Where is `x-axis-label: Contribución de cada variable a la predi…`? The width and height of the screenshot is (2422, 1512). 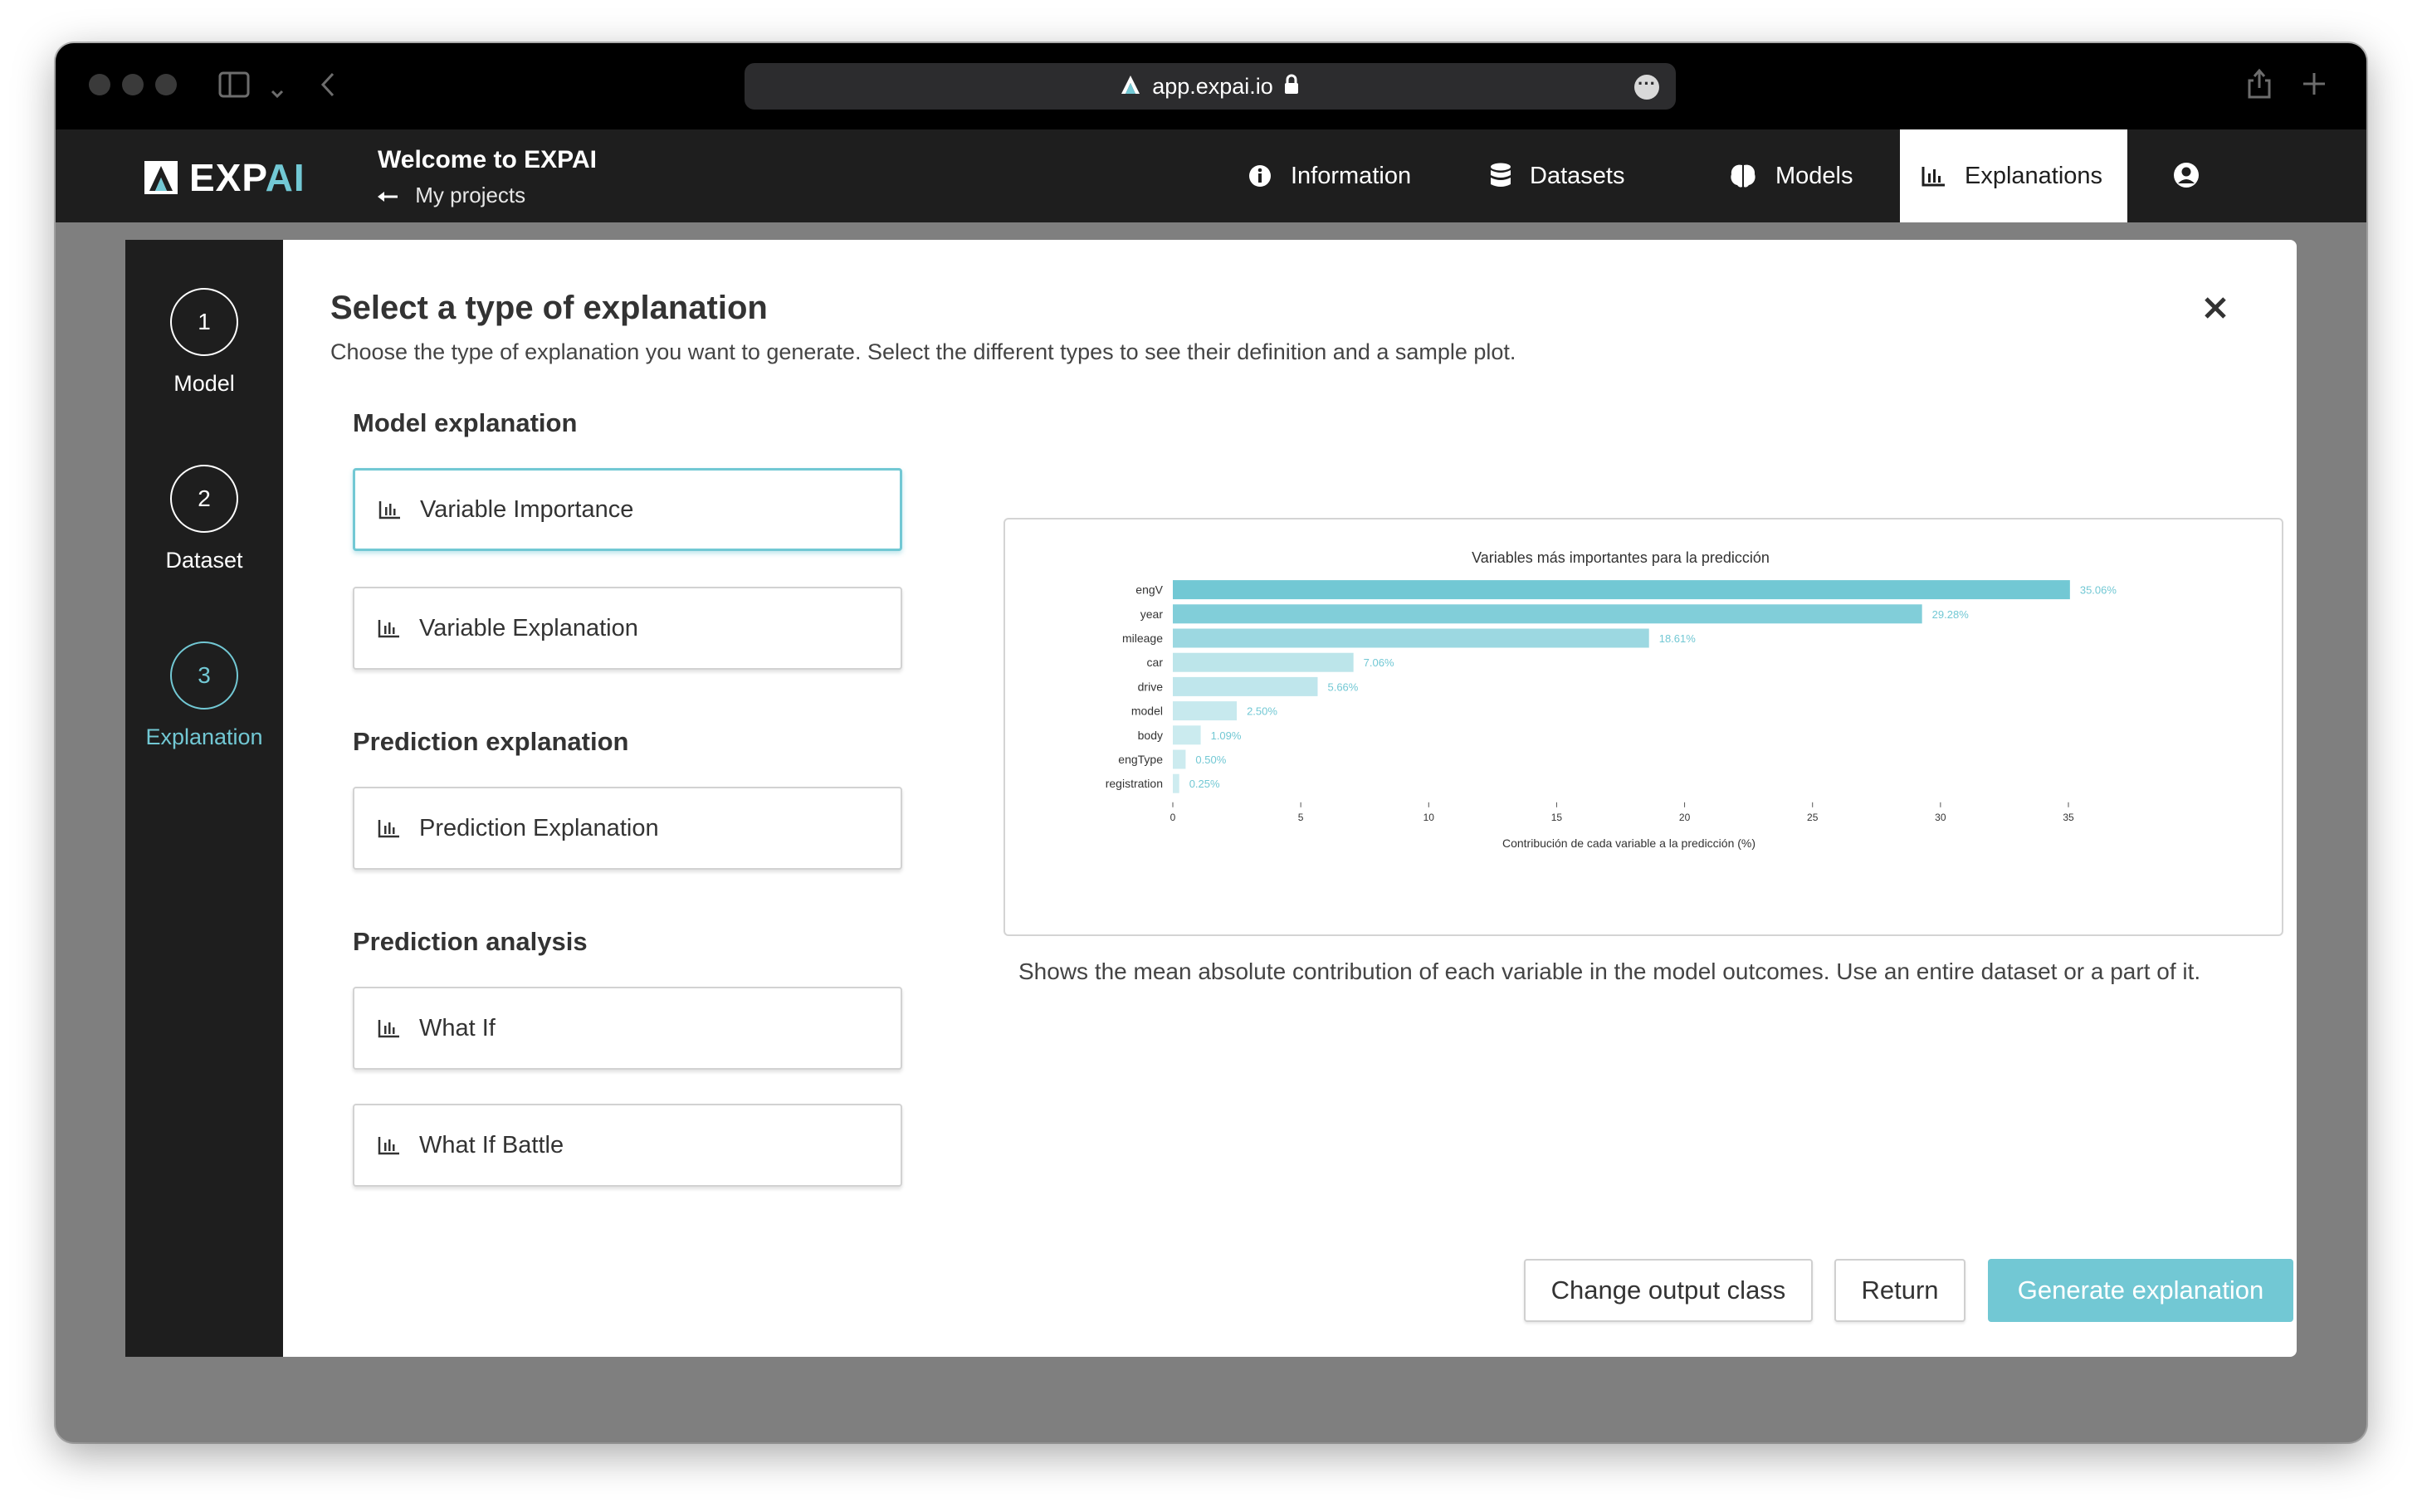 x-axis-label: Contribución de cada variable a la predi… is located at coordinates (1628, 843).